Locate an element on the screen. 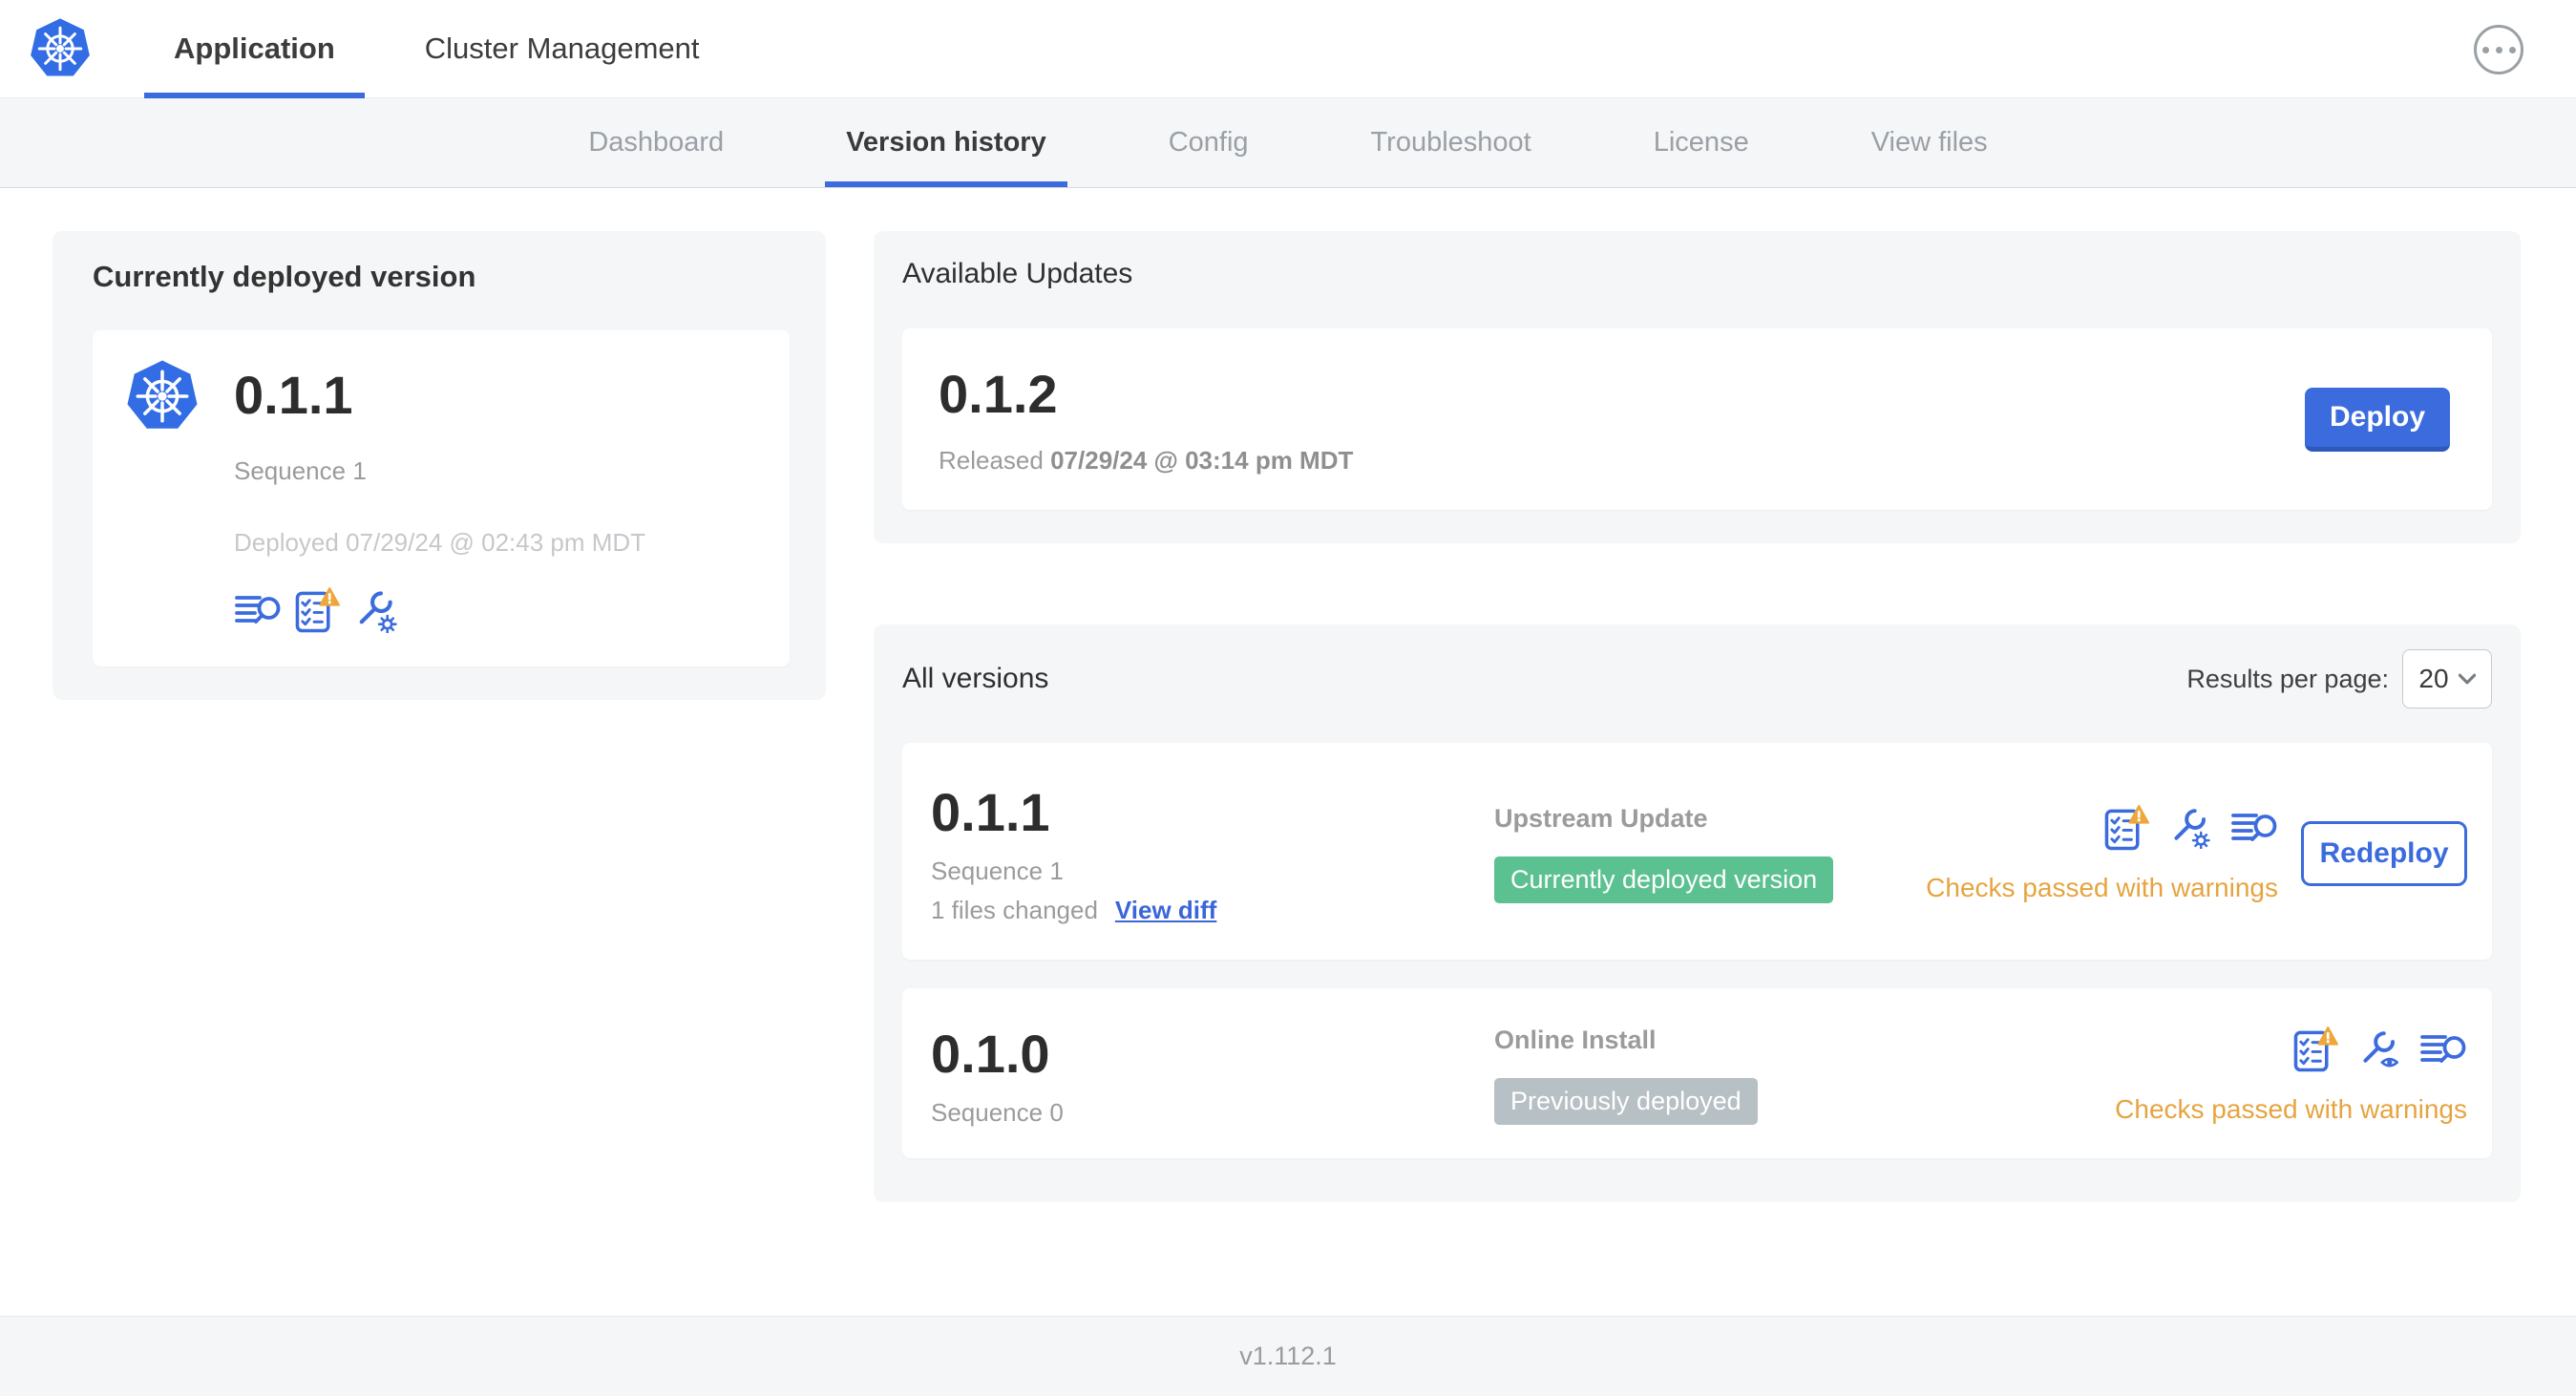 The height and width of the screenshot is (1396, 2576). more-menu-button is located at coordinates (2498, 49).